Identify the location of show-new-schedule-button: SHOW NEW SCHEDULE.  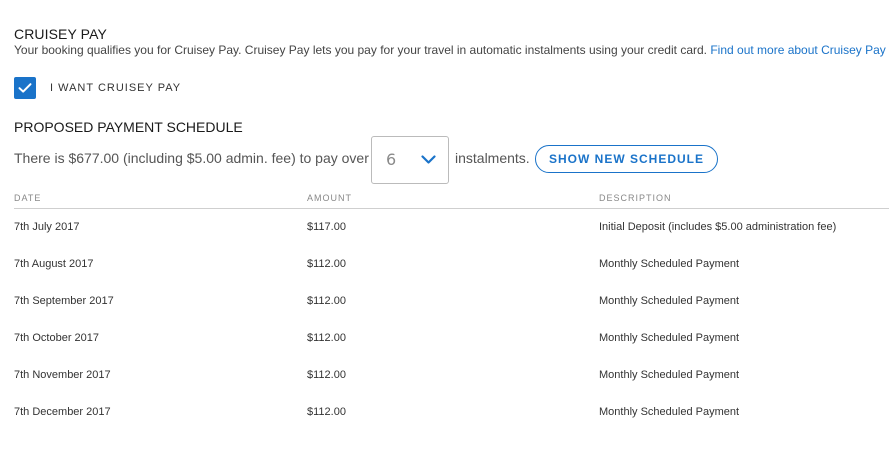
(626, 159).